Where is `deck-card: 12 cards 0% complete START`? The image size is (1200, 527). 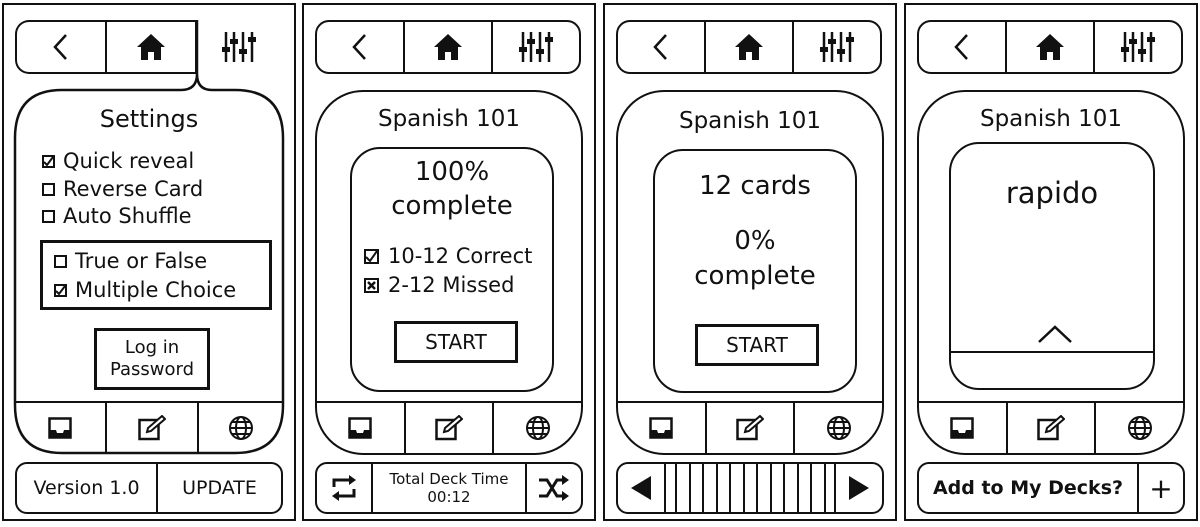 deck-card: 12 cards 0% complete START is located at coordinates (755, 271).